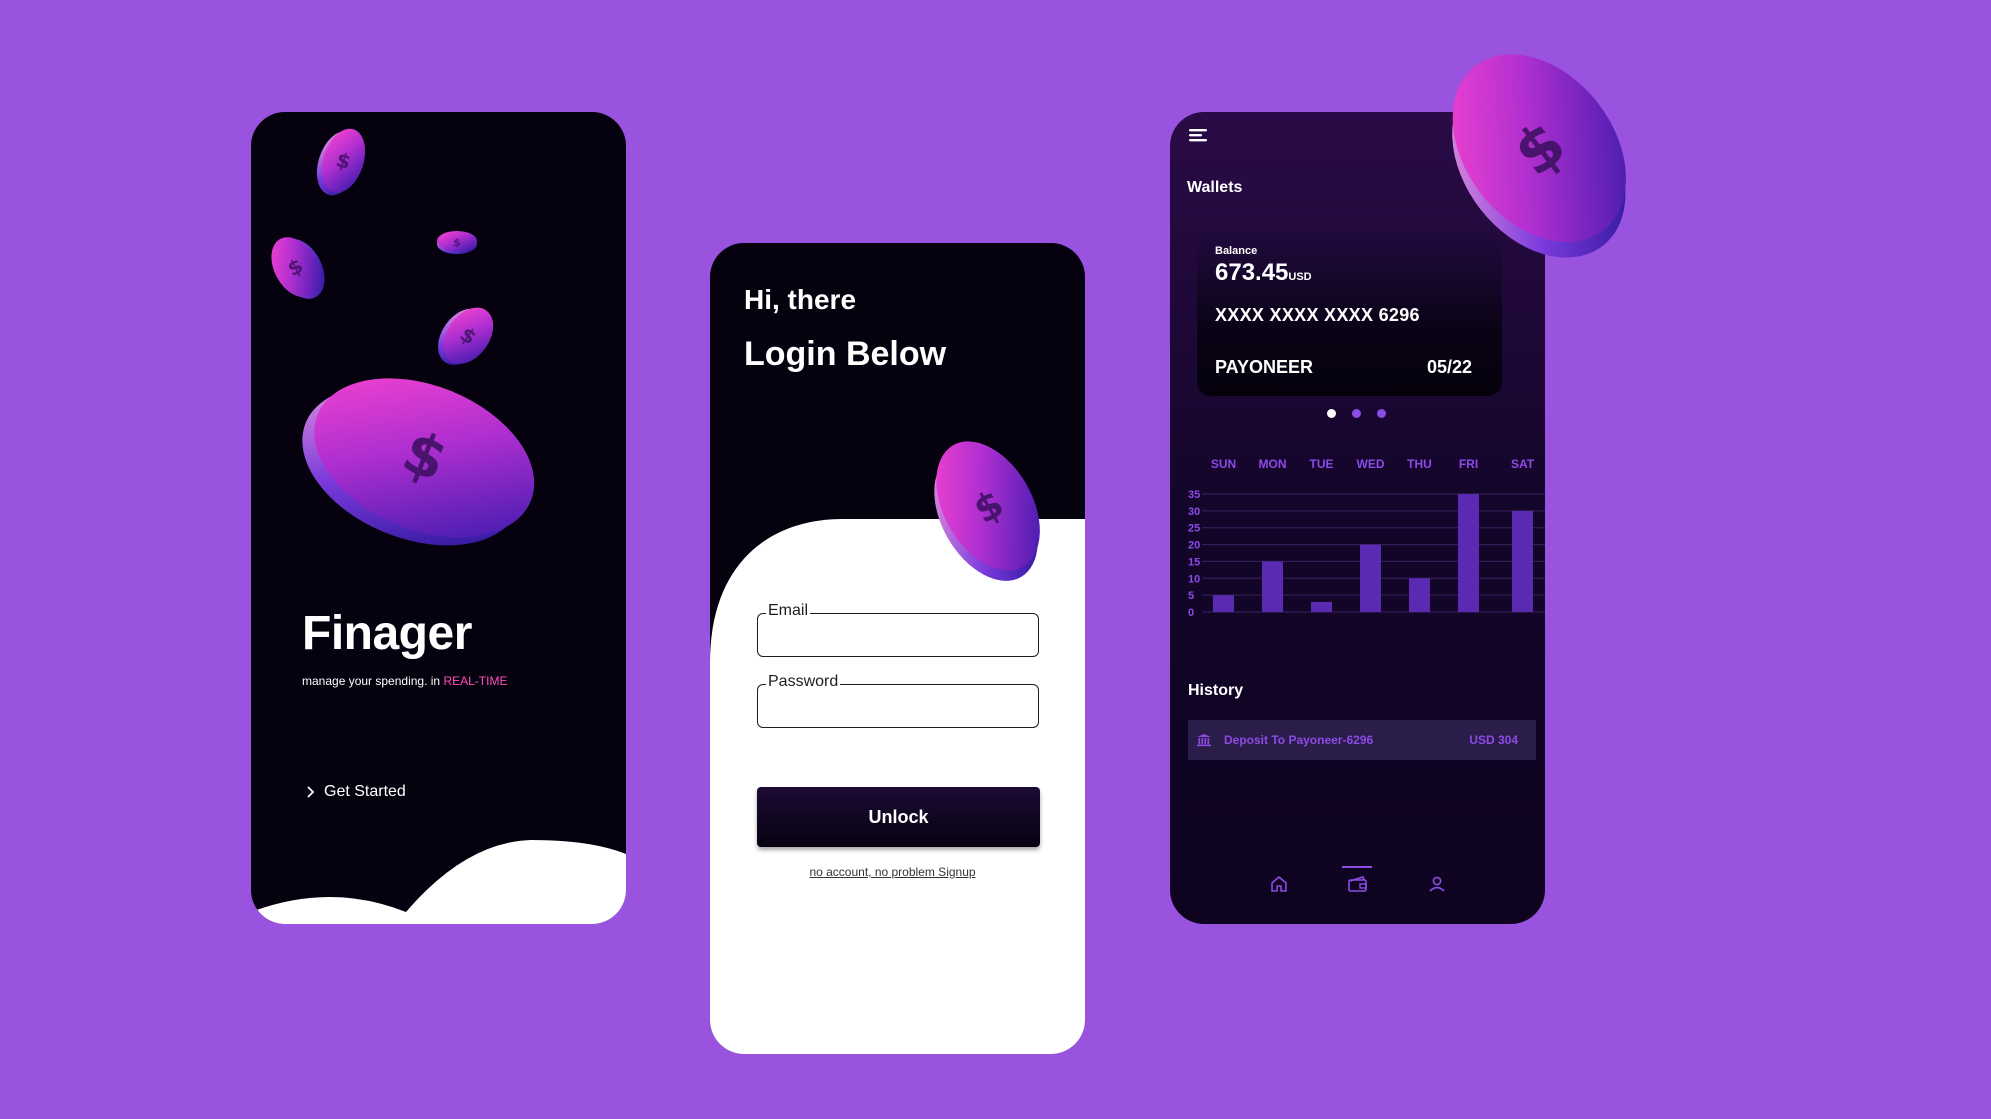  What do you see at coordinates (1419, 595) in the screenshot?
I see `bar-thu` at bounding box center [1419, 595].